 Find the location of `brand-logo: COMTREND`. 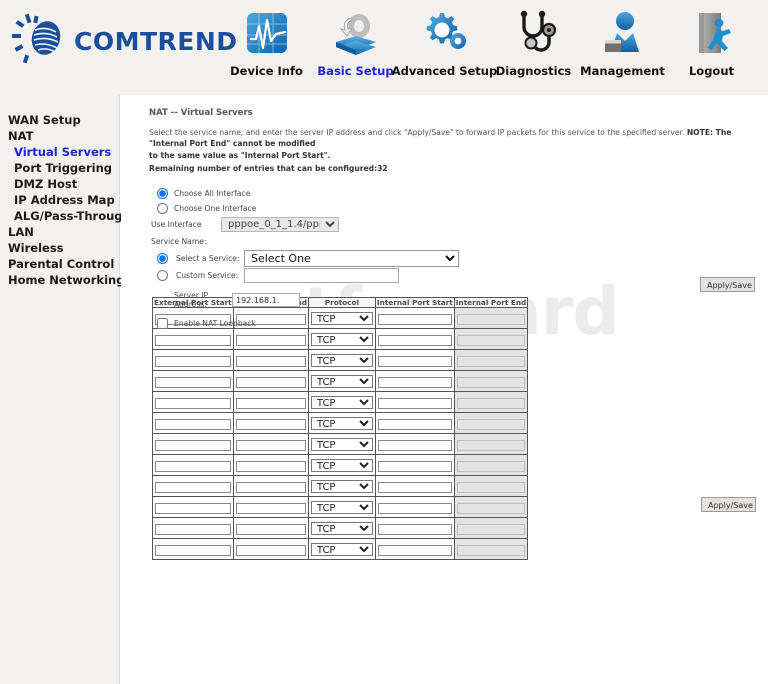

brand-logo: COMTREND is located at coordinates (124, 41).